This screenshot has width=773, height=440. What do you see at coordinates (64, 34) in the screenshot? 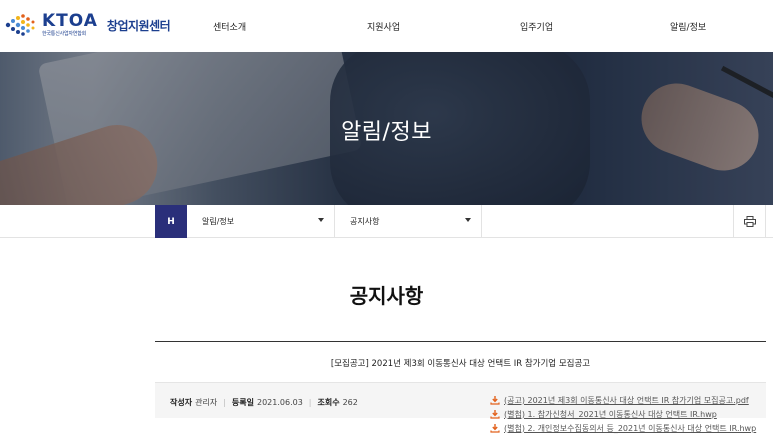
I see `logo-subtitle: 한국통신사업자연합회` at bounding box center [64, 34].